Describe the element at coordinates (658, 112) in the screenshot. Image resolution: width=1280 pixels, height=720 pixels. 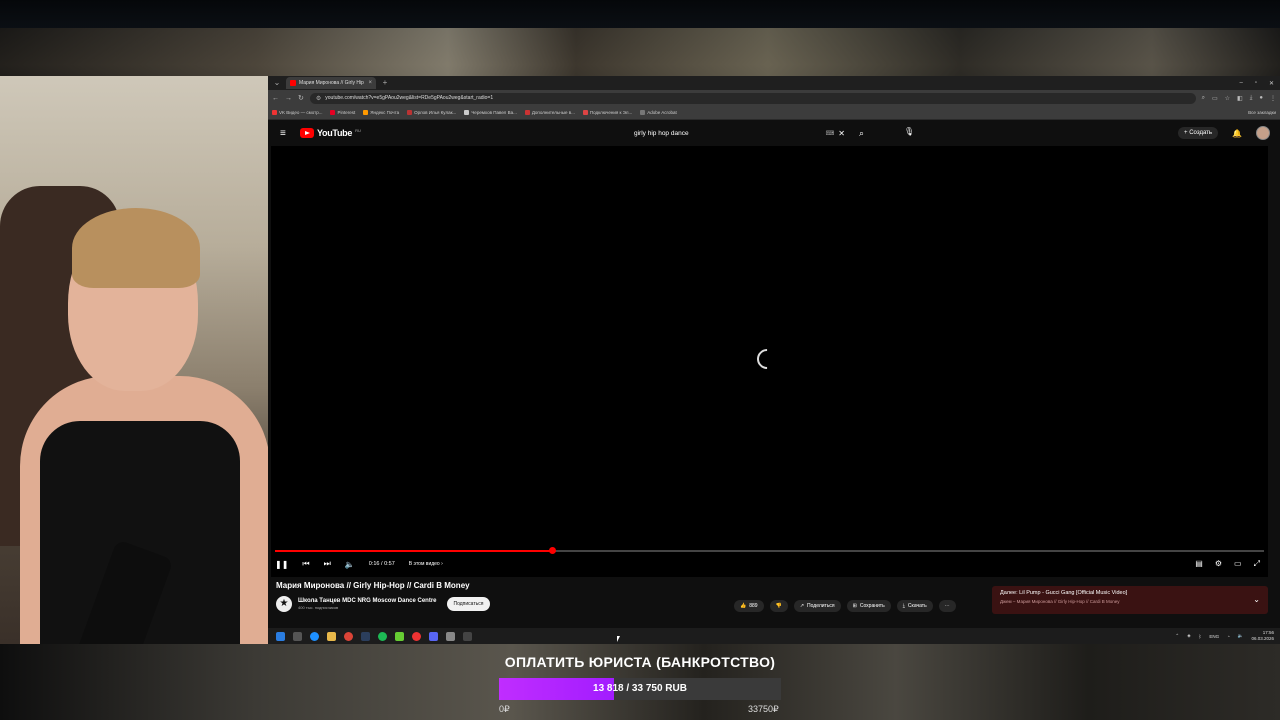
I see `bookmark-item: Adobe Acrobat` at that location.